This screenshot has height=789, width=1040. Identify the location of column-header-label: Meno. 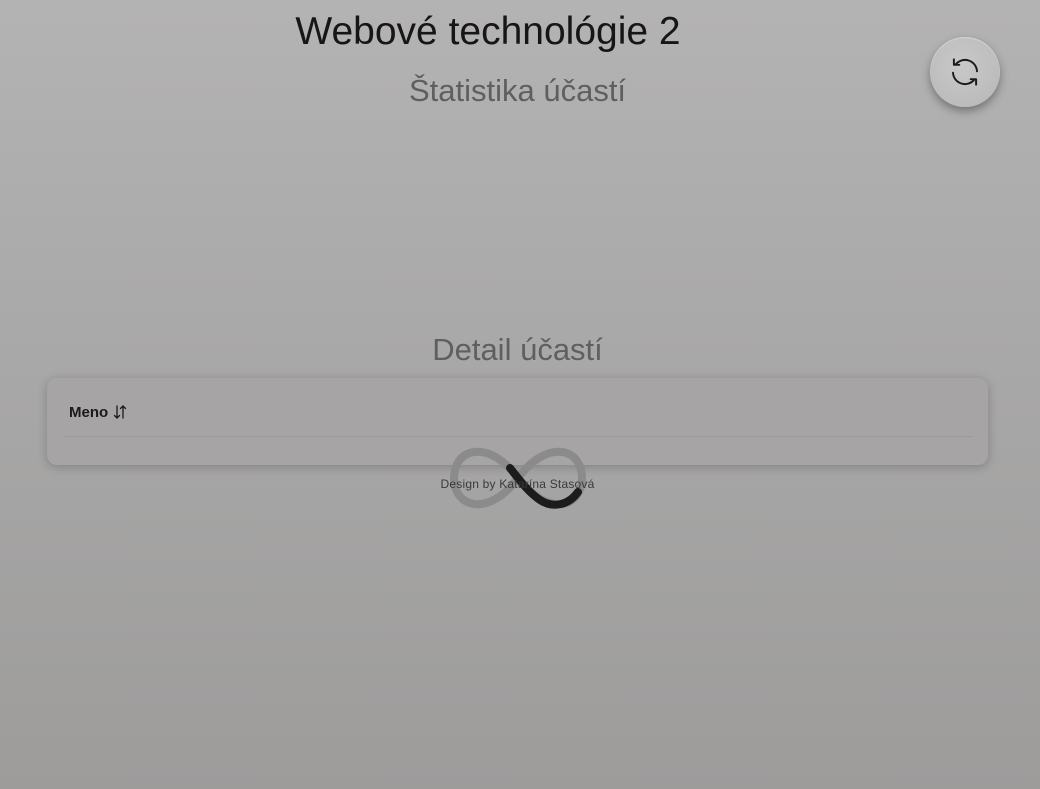
(89, 412).